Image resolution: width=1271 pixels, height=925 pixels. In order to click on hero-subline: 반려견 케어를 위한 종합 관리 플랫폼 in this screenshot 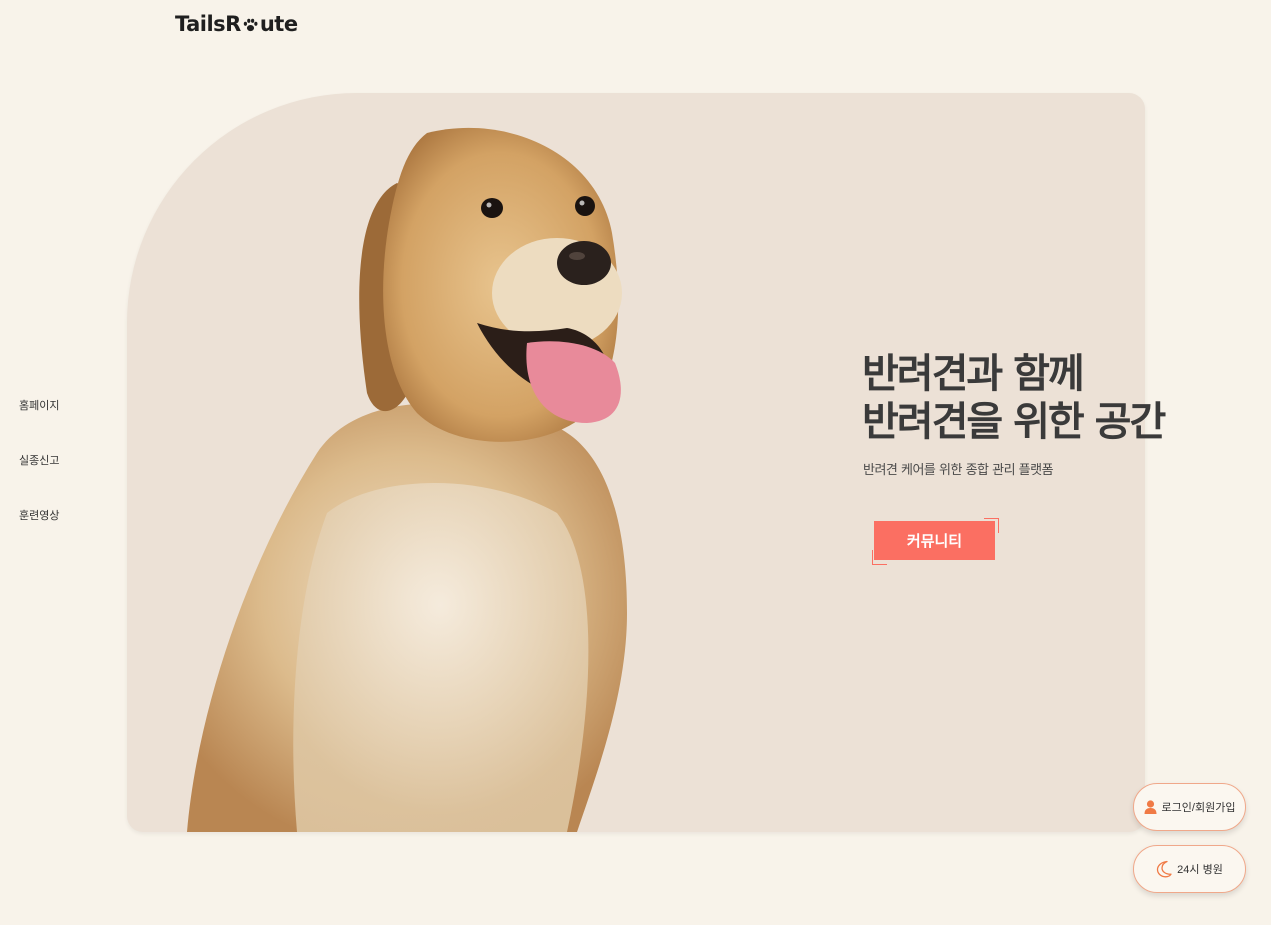, I will do `click(958, 470)`.